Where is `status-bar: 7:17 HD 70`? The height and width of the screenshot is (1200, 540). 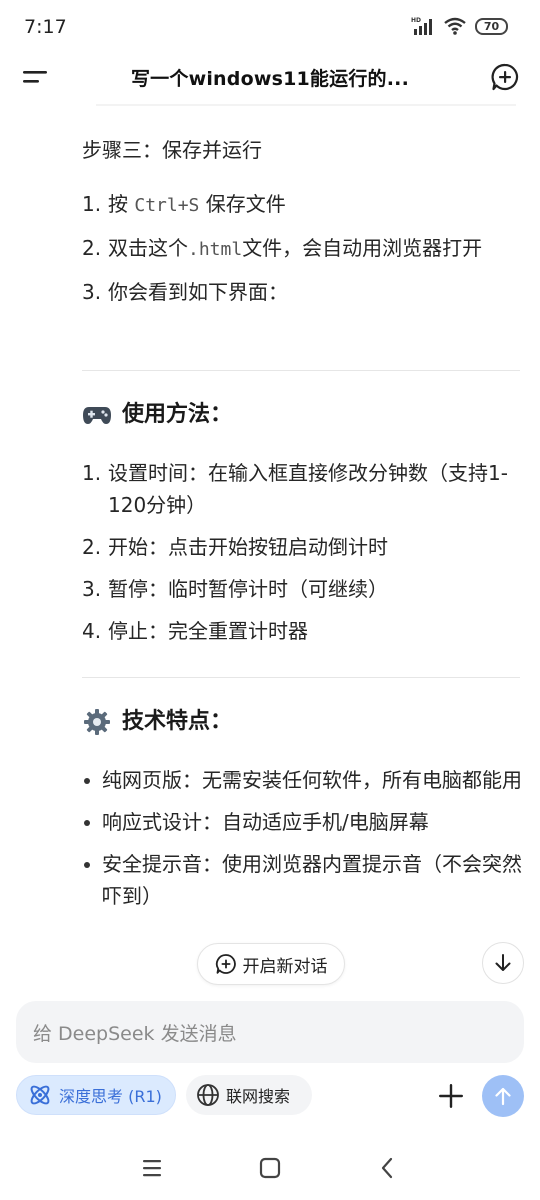 status-bar: 7:17 HD 70 is located at coordinates (270, 27).